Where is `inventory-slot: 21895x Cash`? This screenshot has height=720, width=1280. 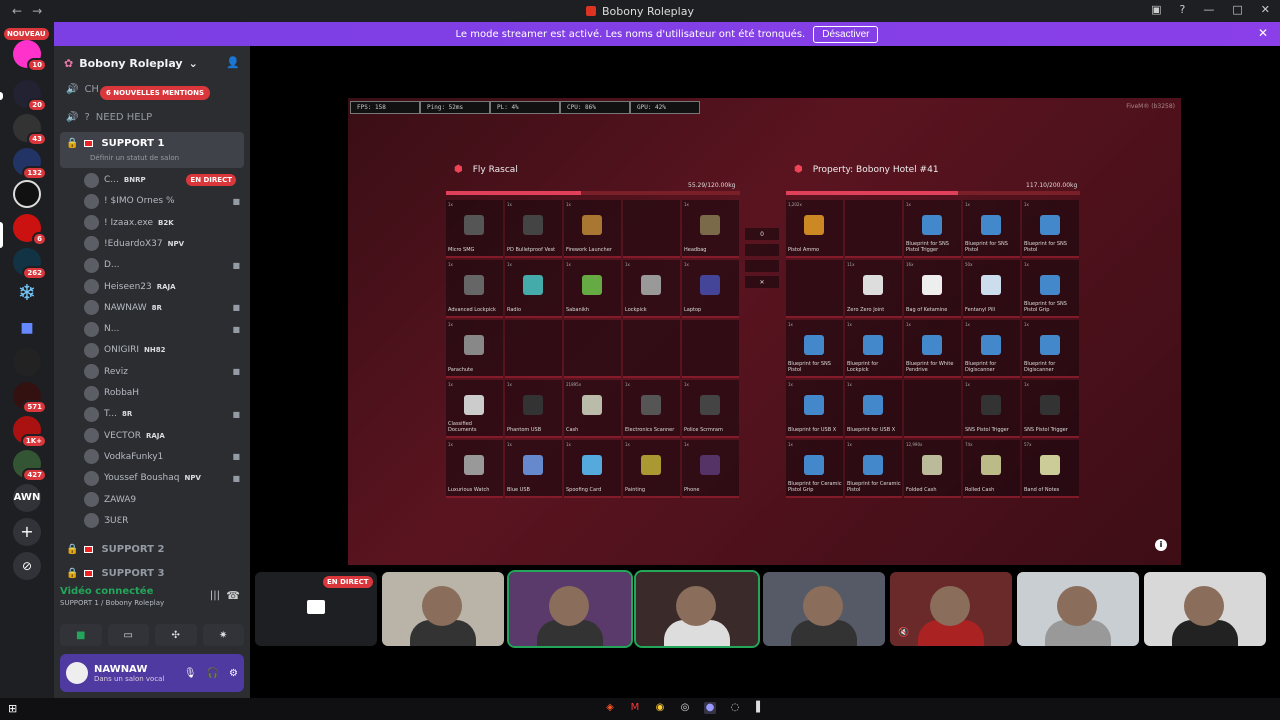 inventory-slot: 21895x Cash is located at coordinates (592, 409).